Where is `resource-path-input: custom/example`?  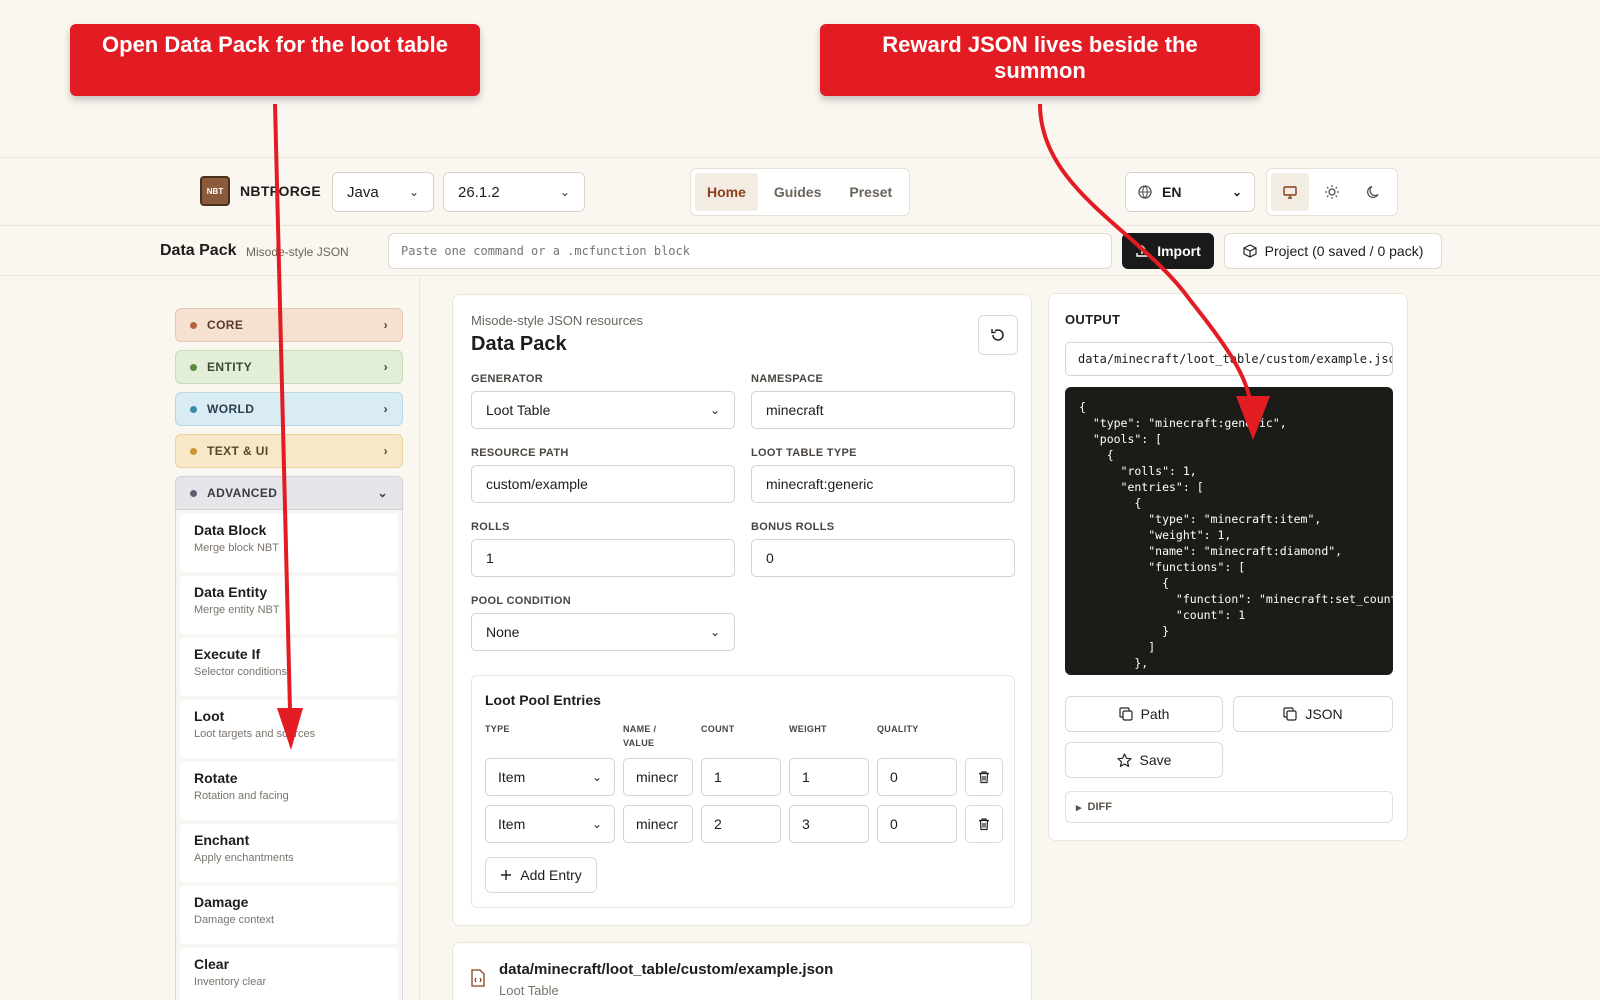 resource-path-input: custom/example is located at coordinates (603, 484).